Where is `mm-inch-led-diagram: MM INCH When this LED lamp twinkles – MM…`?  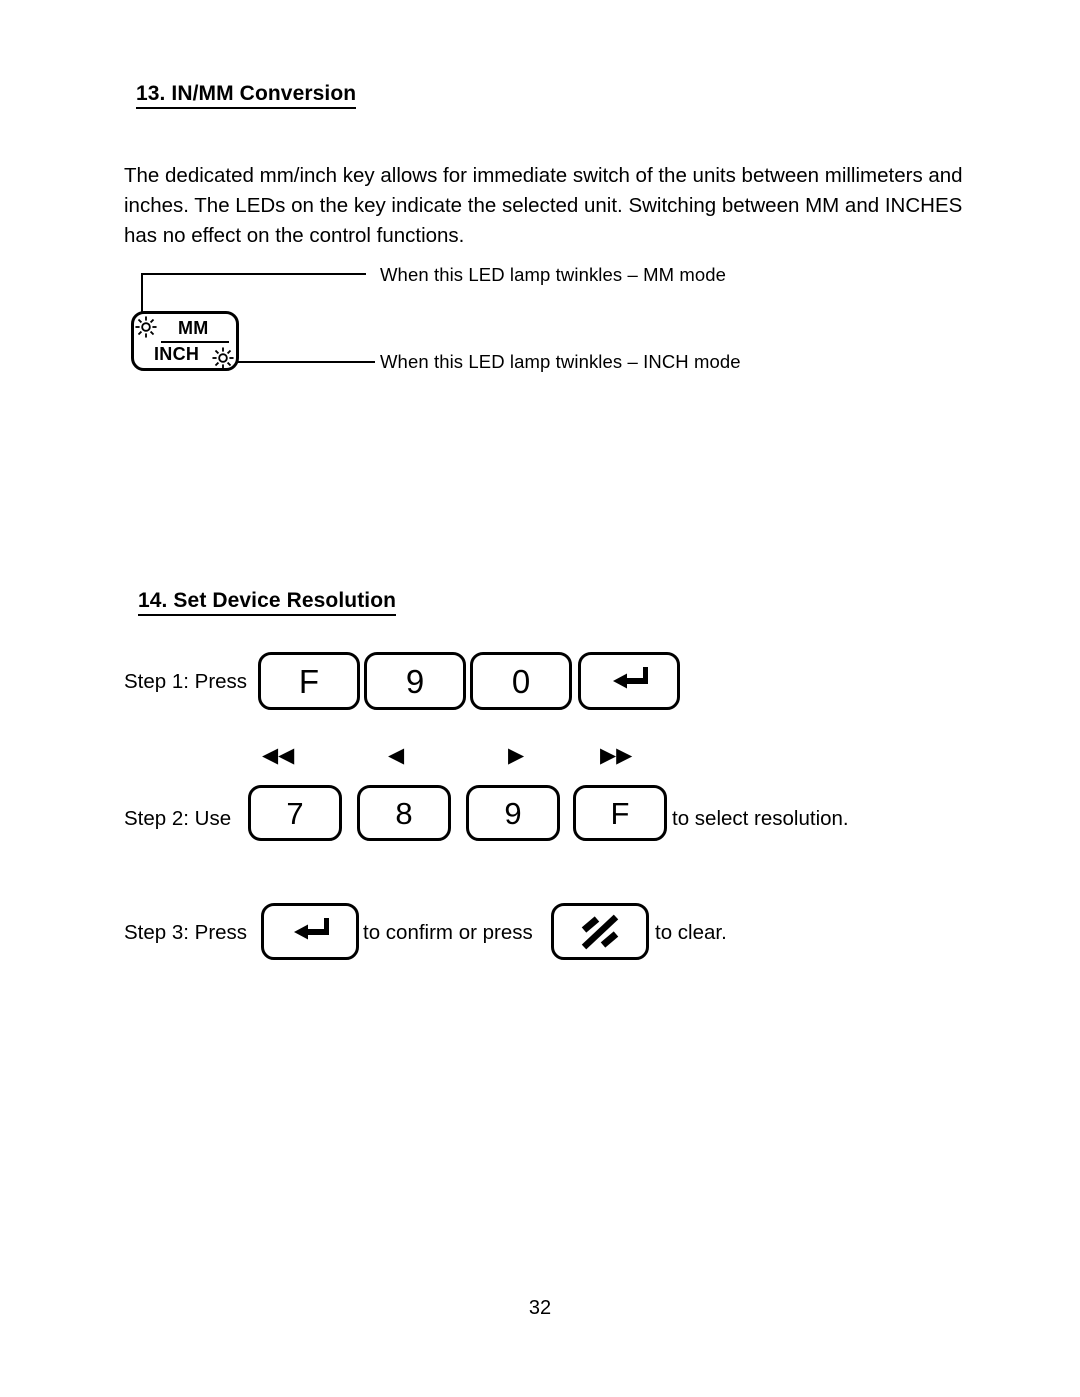
mm-inch-led-diagram: MM INCH When this LED lamp twinkles – MM… is located at coordinates (450, 325).